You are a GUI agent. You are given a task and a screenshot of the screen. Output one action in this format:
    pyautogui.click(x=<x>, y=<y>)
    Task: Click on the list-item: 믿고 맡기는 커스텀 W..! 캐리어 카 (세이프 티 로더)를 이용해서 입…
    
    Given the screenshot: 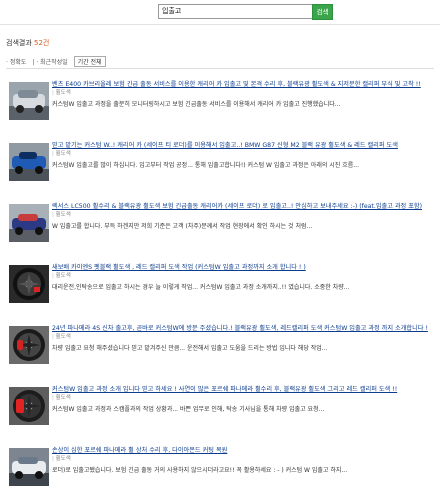 What is the action you would take?
    pyautogui.click(x=221, y=167)
    